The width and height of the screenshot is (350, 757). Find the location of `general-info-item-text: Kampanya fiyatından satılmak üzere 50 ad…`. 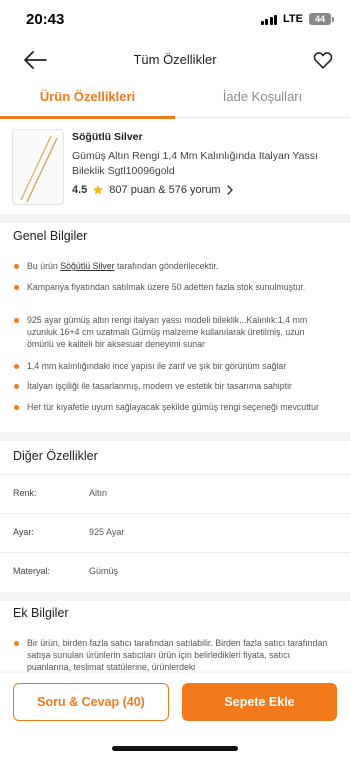

general-info-item-text: Kampanya fiyatından satılmak üzere 50 ad… is located at coordinates (166, 287).